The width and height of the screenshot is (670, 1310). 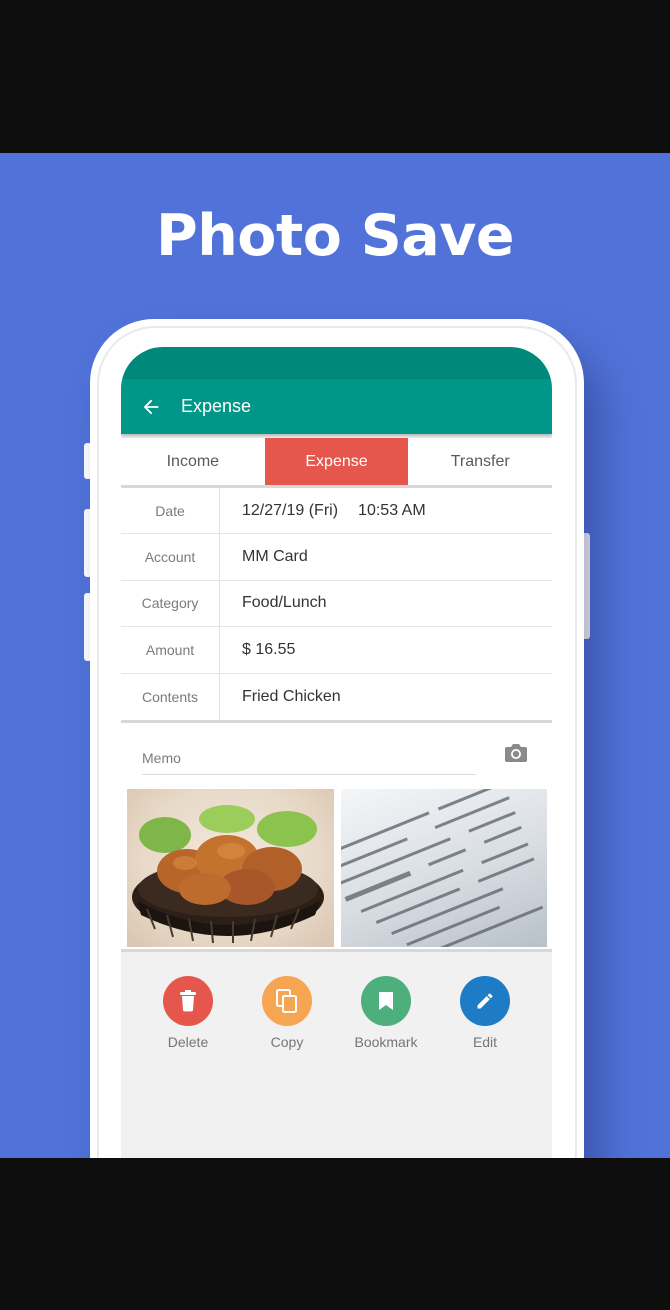 I want to click on app-bar: Expense, so click(x=336, y=406).